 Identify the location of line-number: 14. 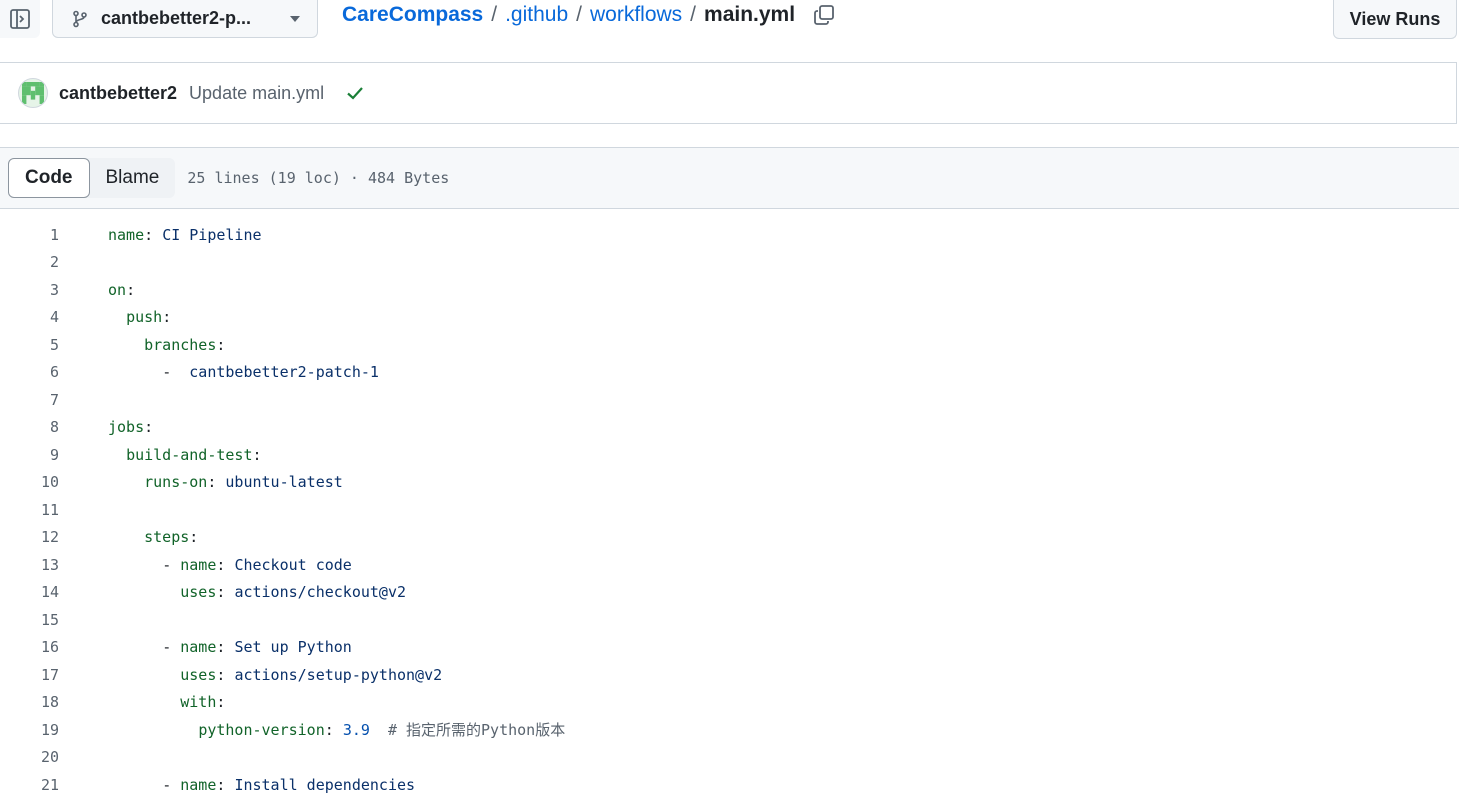
(29, 592).